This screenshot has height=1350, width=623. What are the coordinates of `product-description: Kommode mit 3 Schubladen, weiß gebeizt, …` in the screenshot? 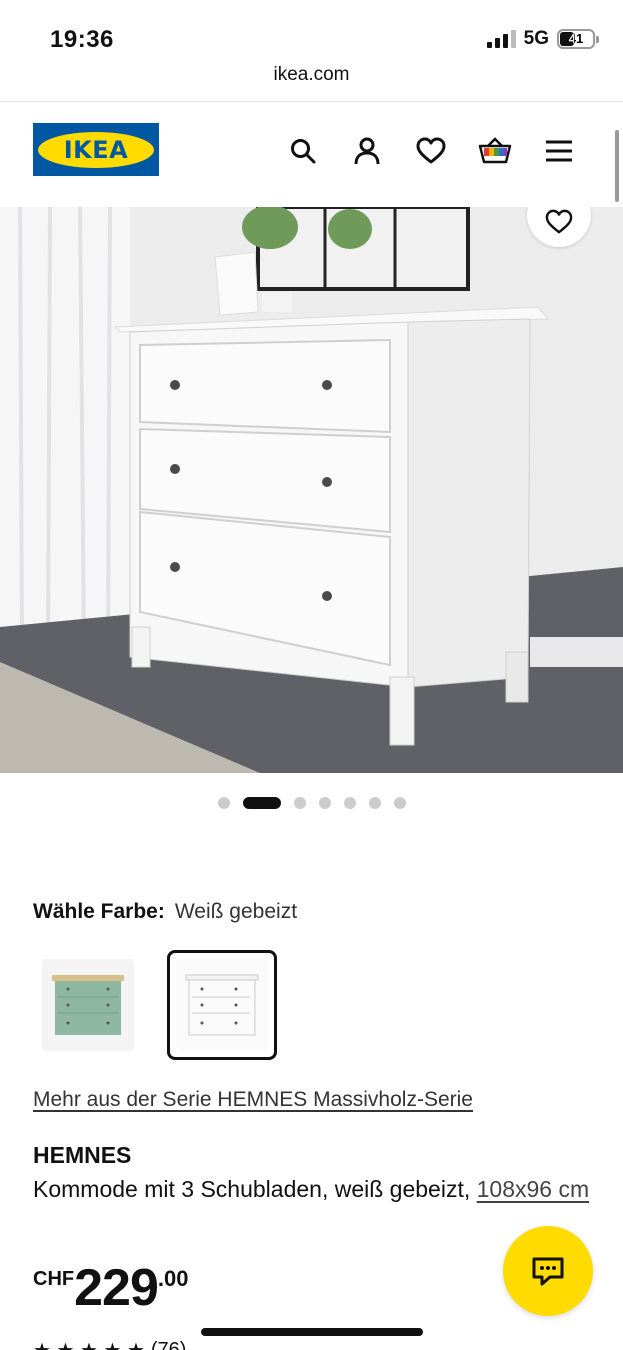 It's located at (313, 1189).